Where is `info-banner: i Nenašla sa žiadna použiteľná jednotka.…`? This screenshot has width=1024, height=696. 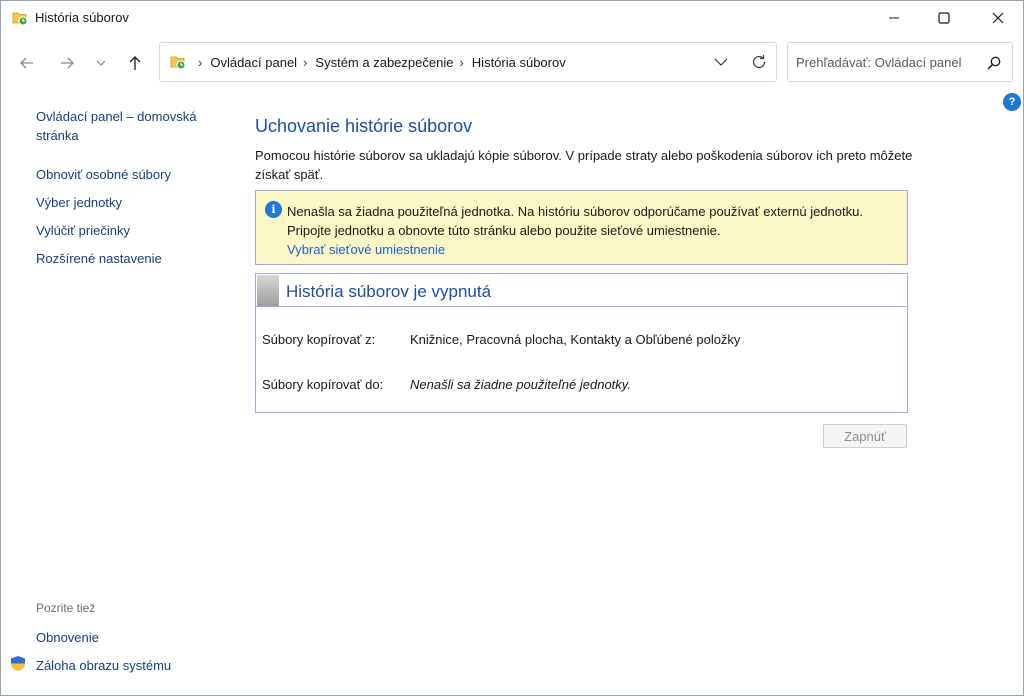 info-banner: i Nenašla sa žiadna použiteľná jednotka.… is located at coordinates (581, 227).